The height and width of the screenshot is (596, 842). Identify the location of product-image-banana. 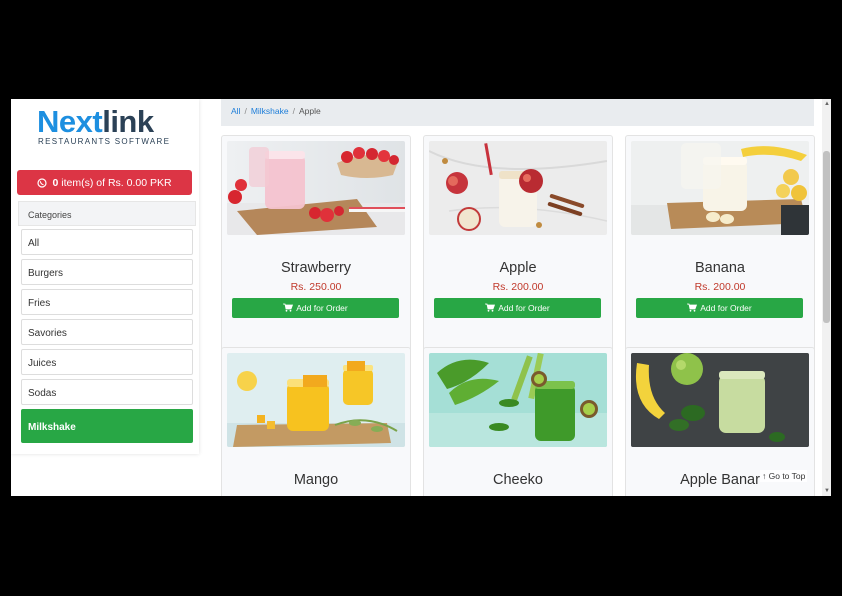
(720, 188).